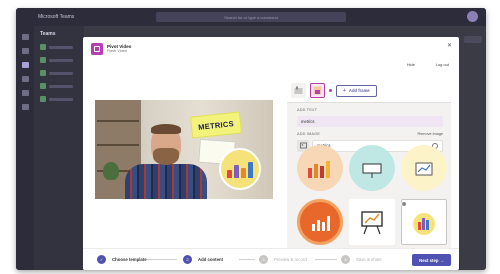  Describe the element at coordinates (25, 107) in the screenshot. I see `files-icon` at that location.